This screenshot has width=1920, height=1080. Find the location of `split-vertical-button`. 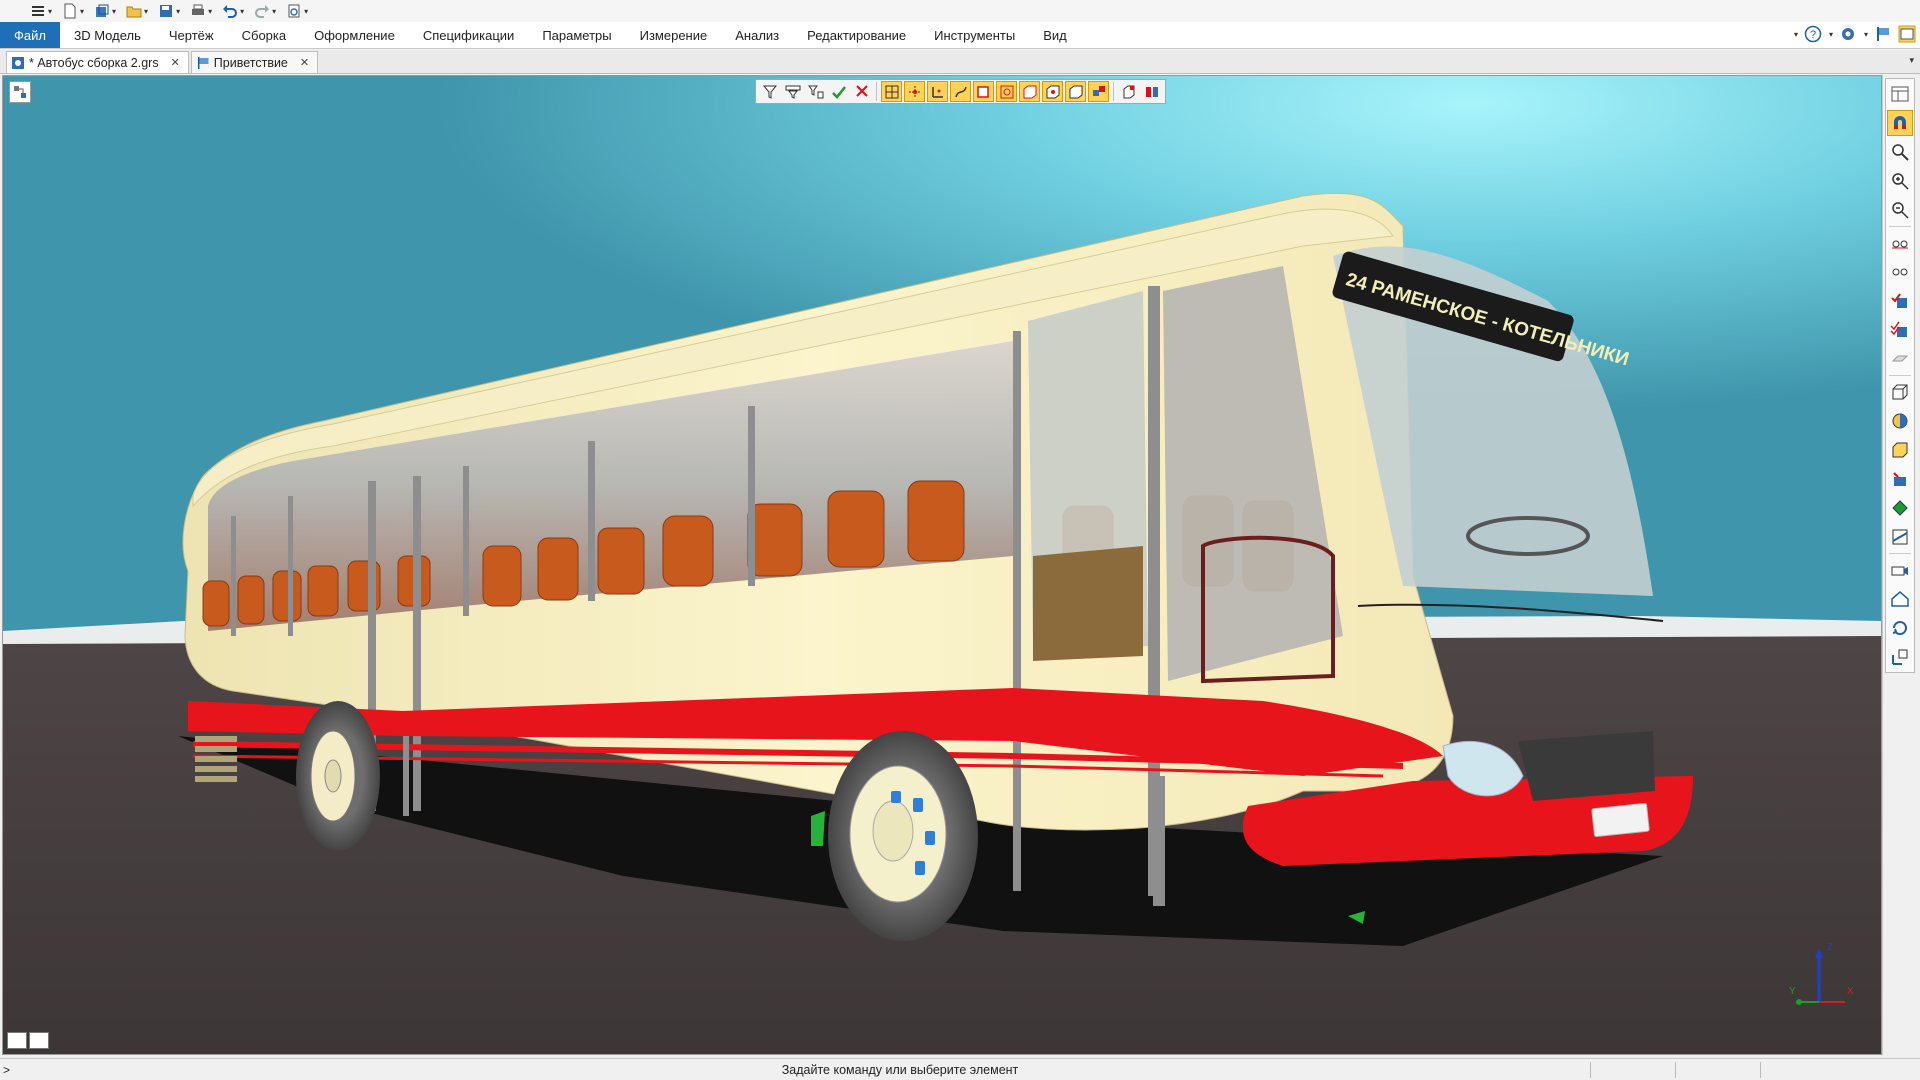

split-vertical-button is located at coordinates (17, 1040).